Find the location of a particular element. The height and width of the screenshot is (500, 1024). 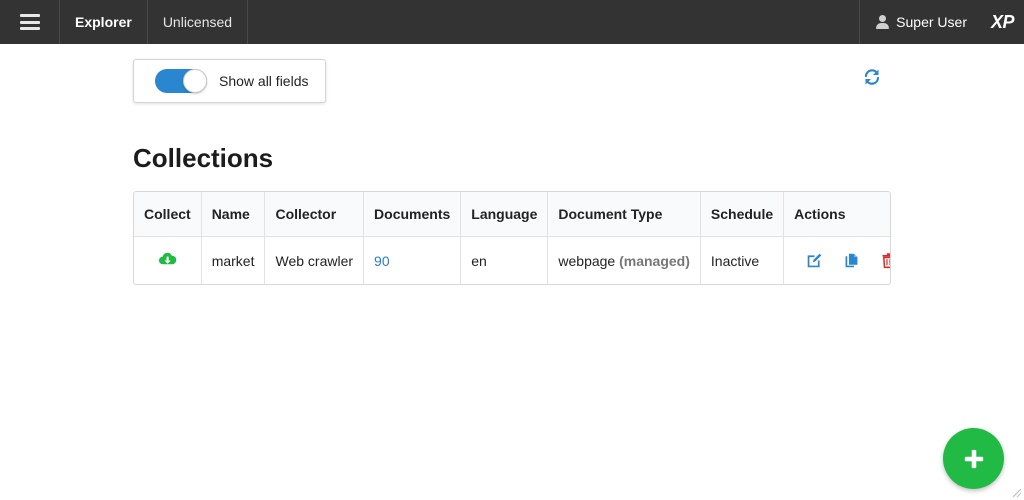

col-actions: Actions is located at coordinates (836, 214).